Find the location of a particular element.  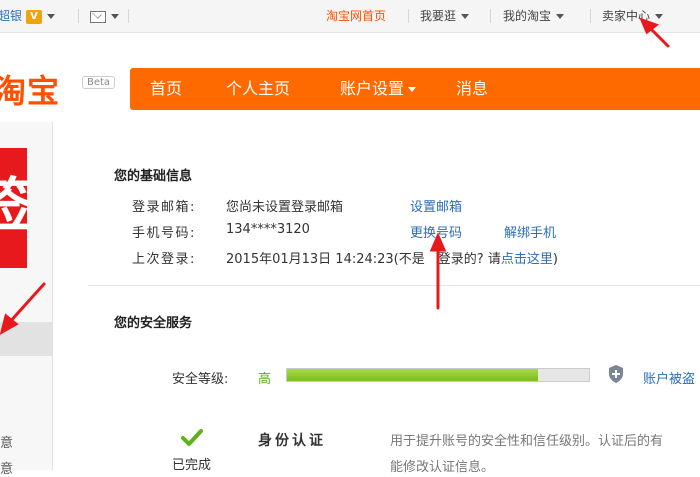

sidebar-active-item is located at coordinates (26, 339).